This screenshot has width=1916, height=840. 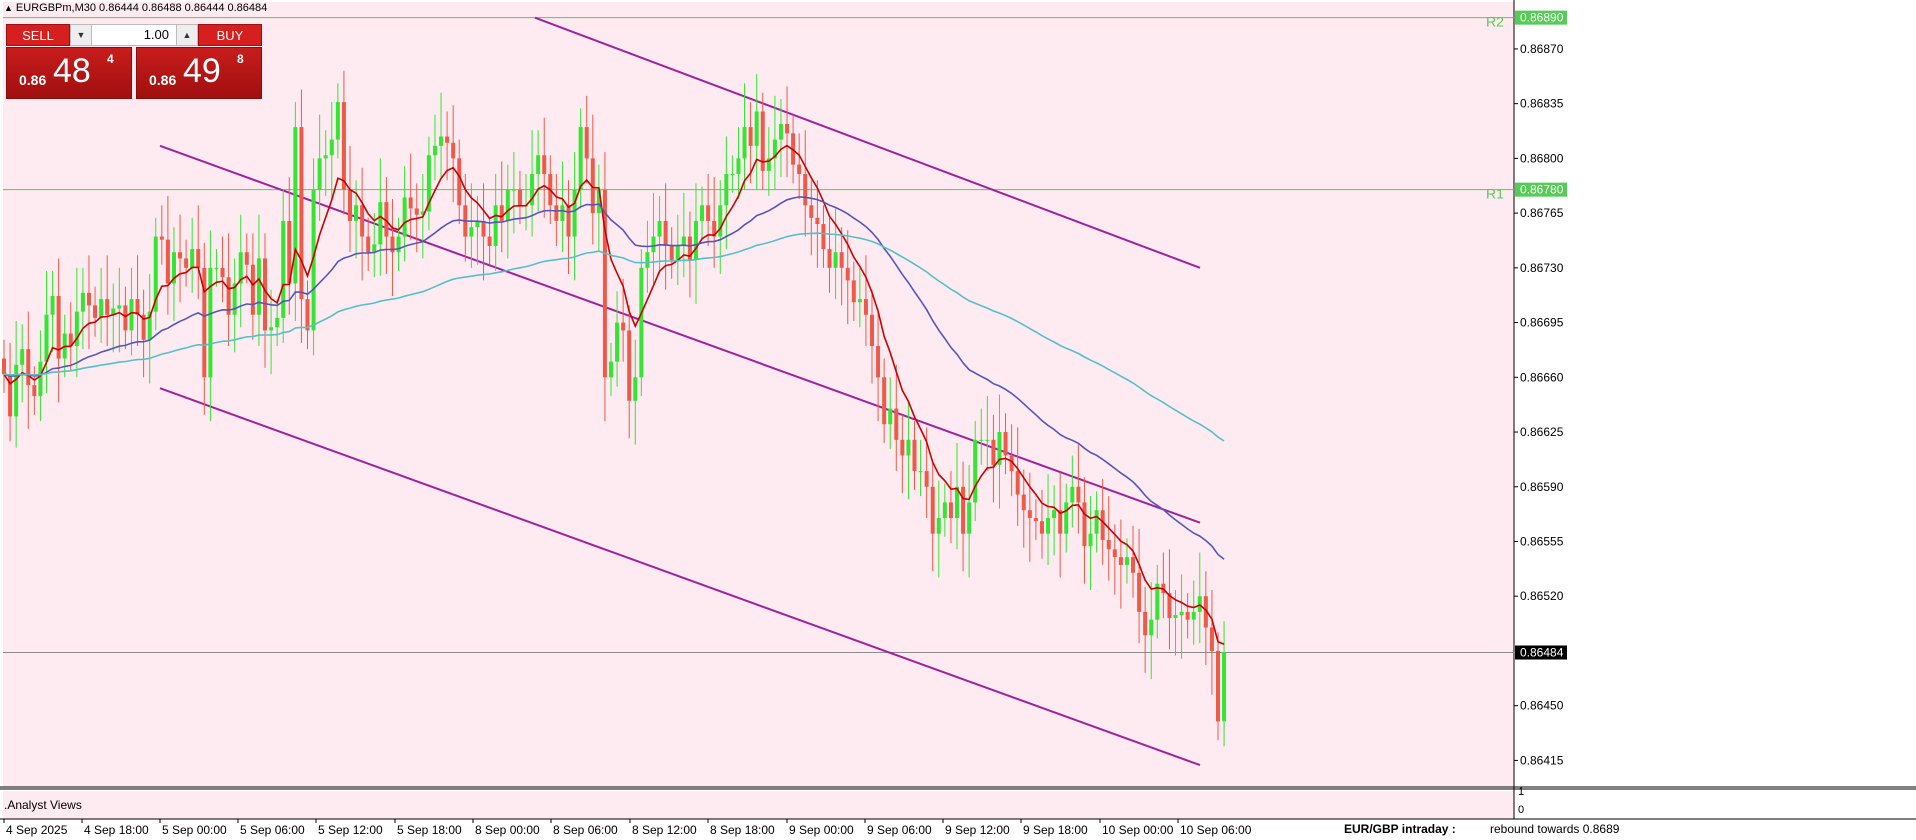 What do you see at coordinates (37, 830) in the screenshot?
I see `time-tick-label: 4 Sep 2025` at bounding box center [37, 830].